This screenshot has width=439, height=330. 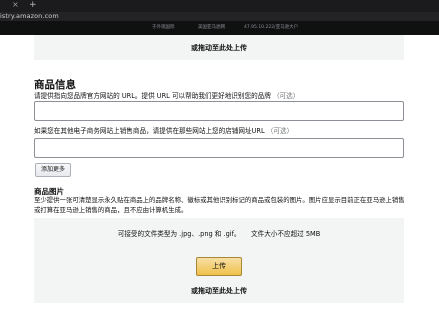 I want to click on accepted-file-types: 可接受的文件类型为 .jpg、.png 和 .gif。 文件大小不应超过 5MB, so click(x=219, y=234).